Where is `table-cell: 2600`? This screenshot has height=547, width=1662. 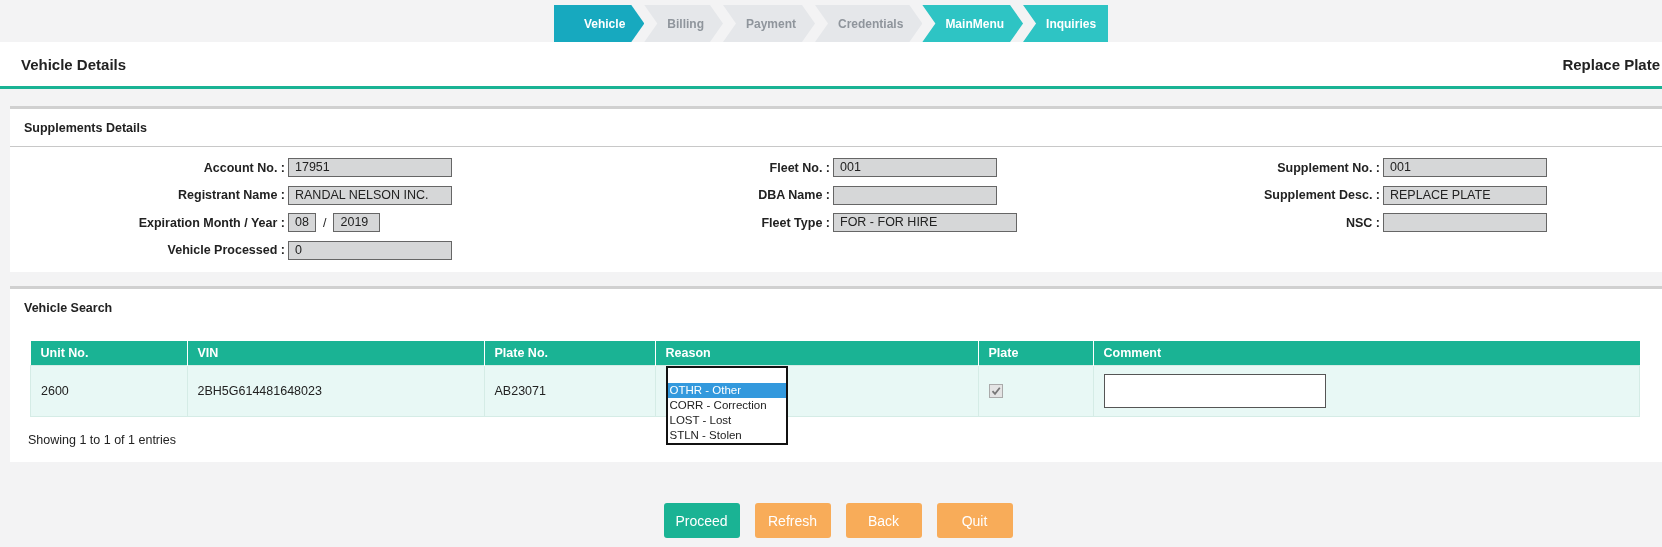
table-cell: 2600 is located at coordinates (55, 391).